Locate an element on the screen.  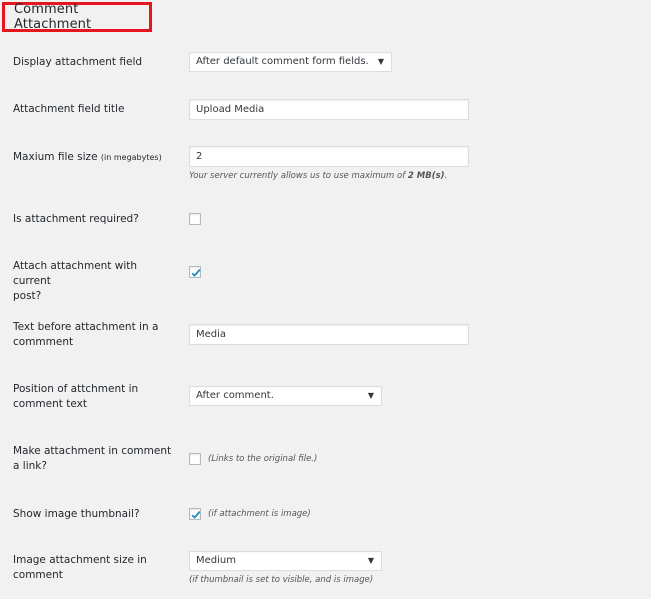
attach-post-label-line2: post? is located at coordinates (27, 296).